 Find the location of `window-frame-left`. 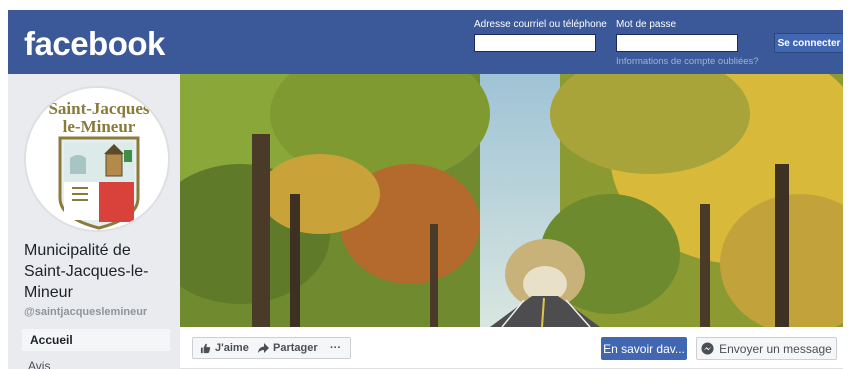

window-frame-left is located at coordinates (4, 184).